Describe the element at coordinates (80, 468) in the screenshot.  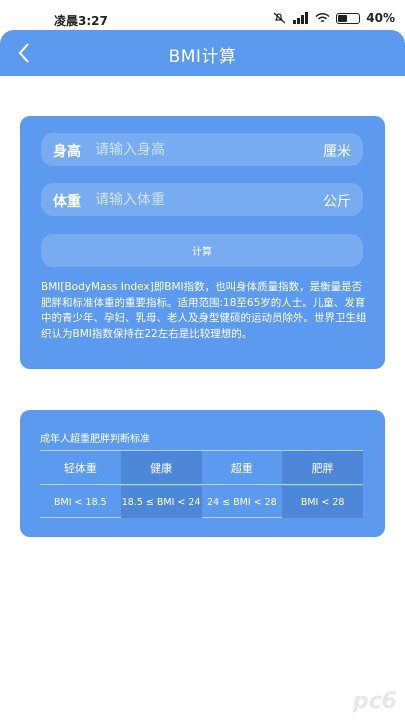
I see `table-header-cell: 轻体重` at that location.